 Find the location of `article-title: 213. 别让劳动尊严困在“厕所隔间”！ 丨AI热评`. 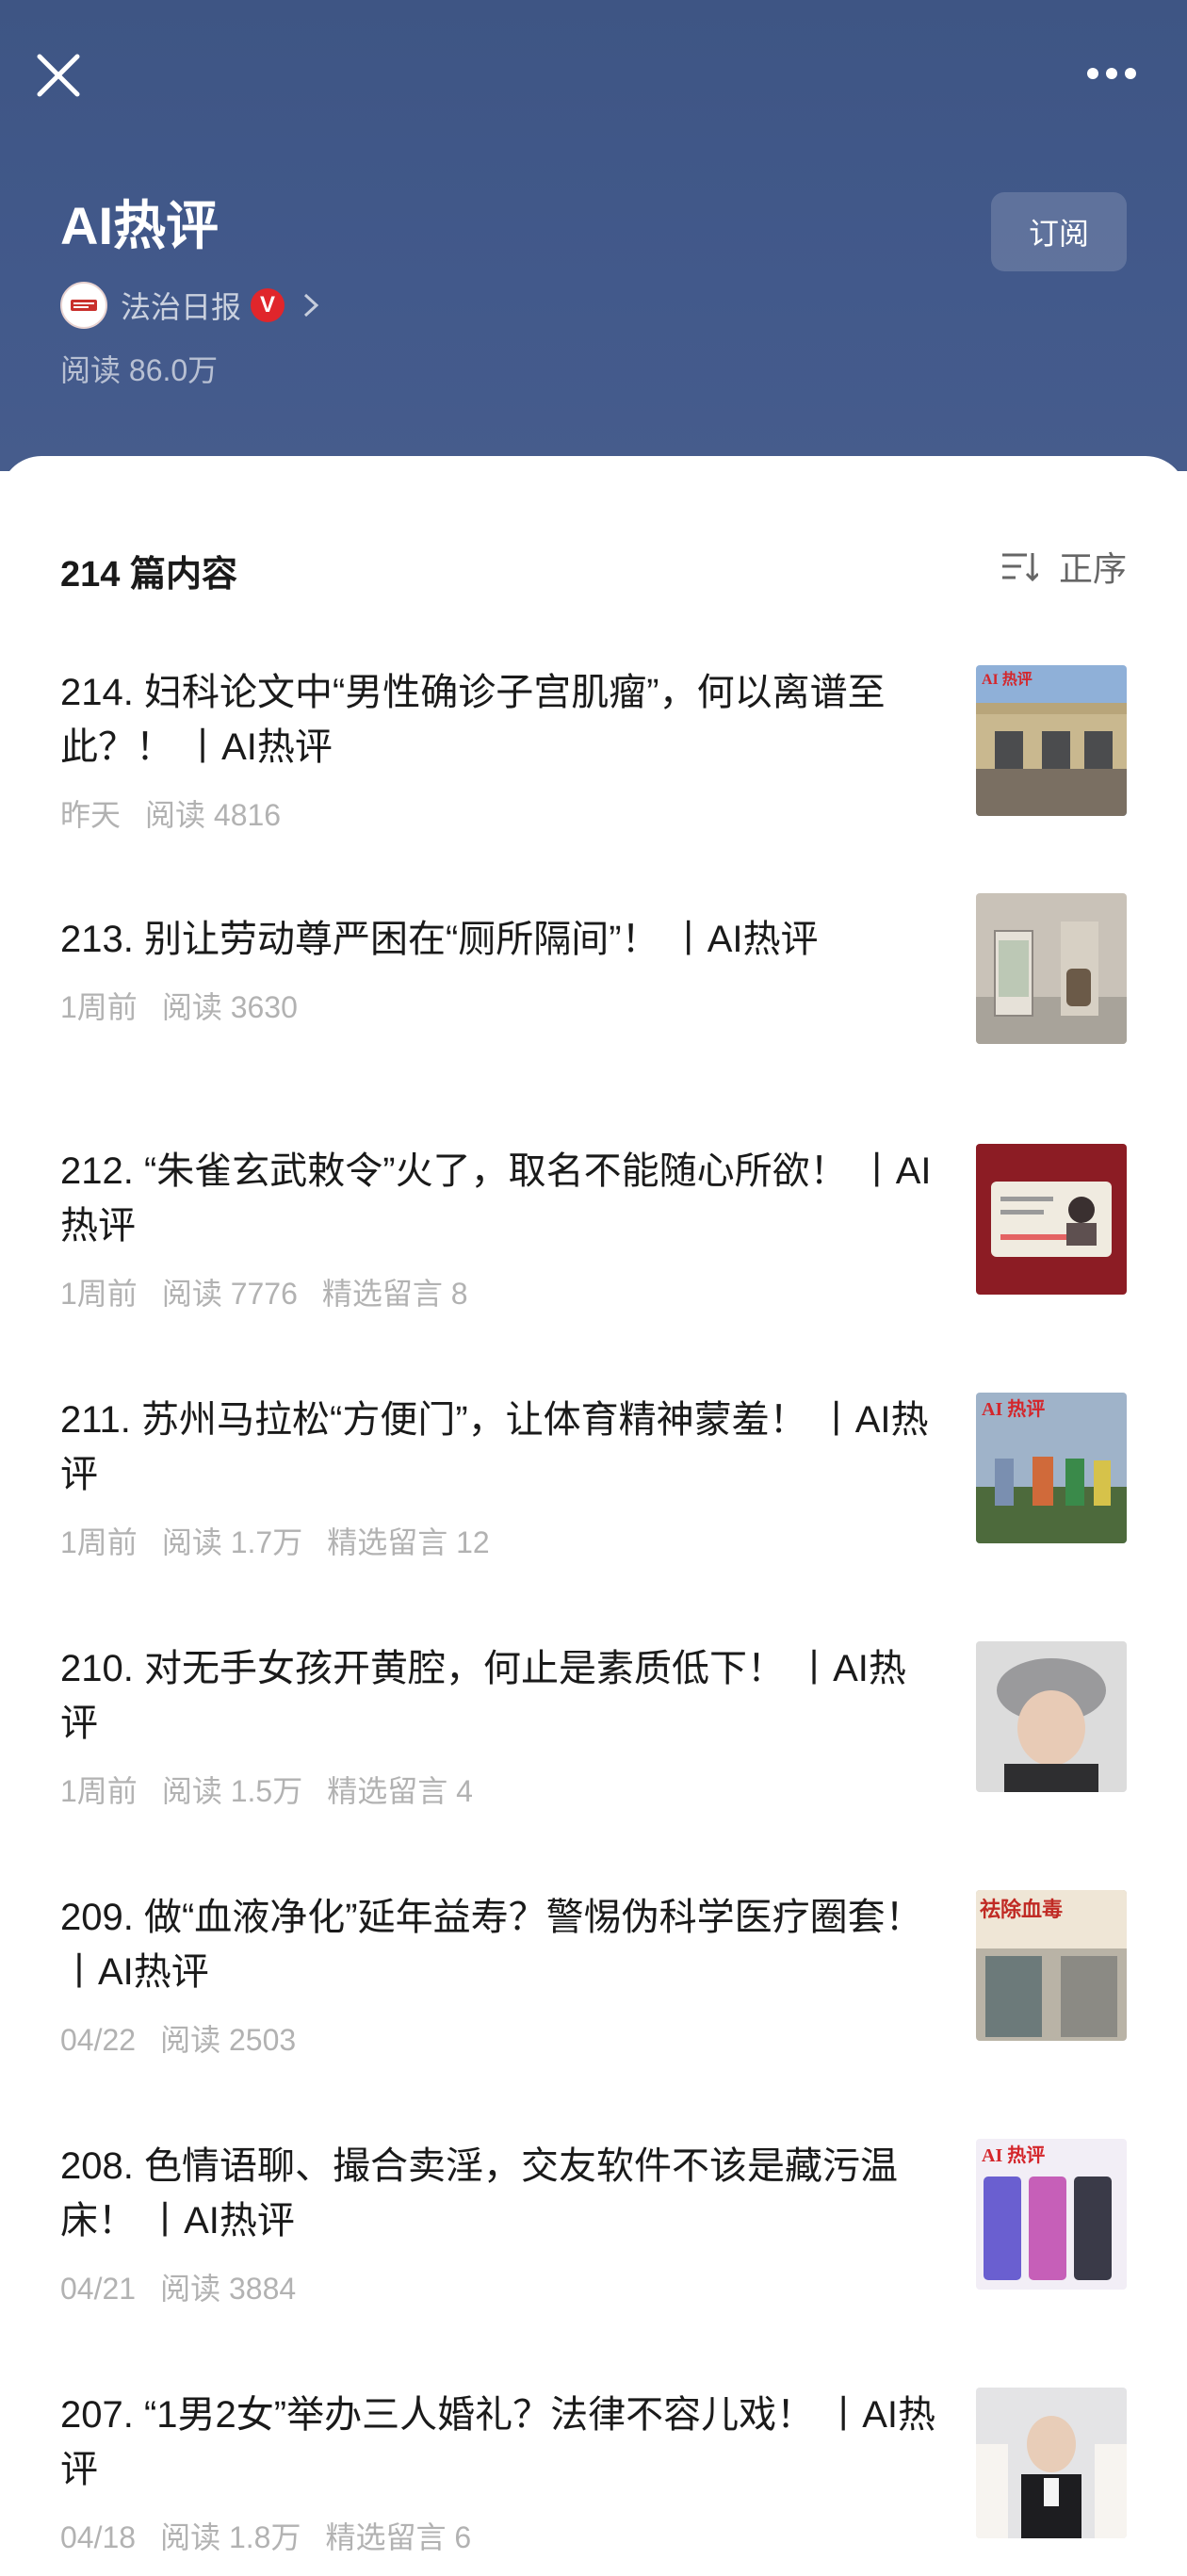

article-title: 213. 别让劳动尊严困在“厕所隔间”！ 丨AI热评 is located at coordinates (439, 939).